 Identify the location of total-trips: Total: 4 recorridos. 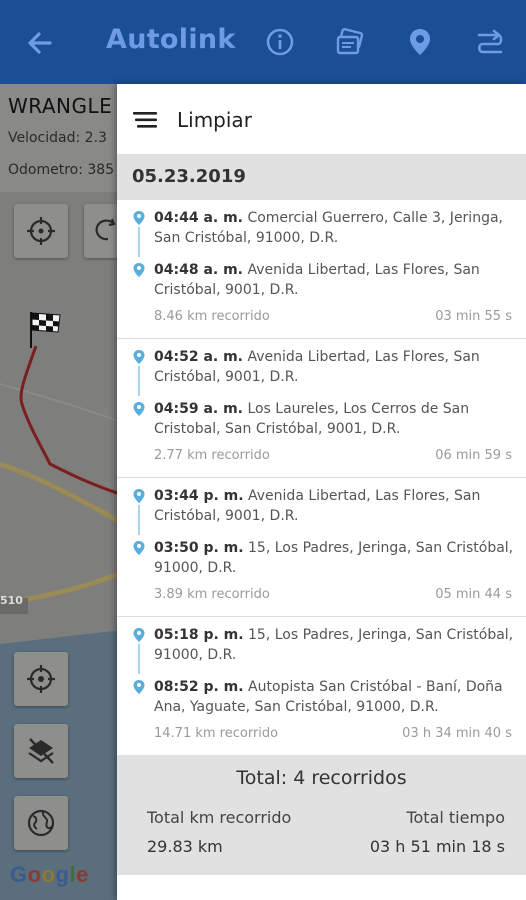
(321, 778).